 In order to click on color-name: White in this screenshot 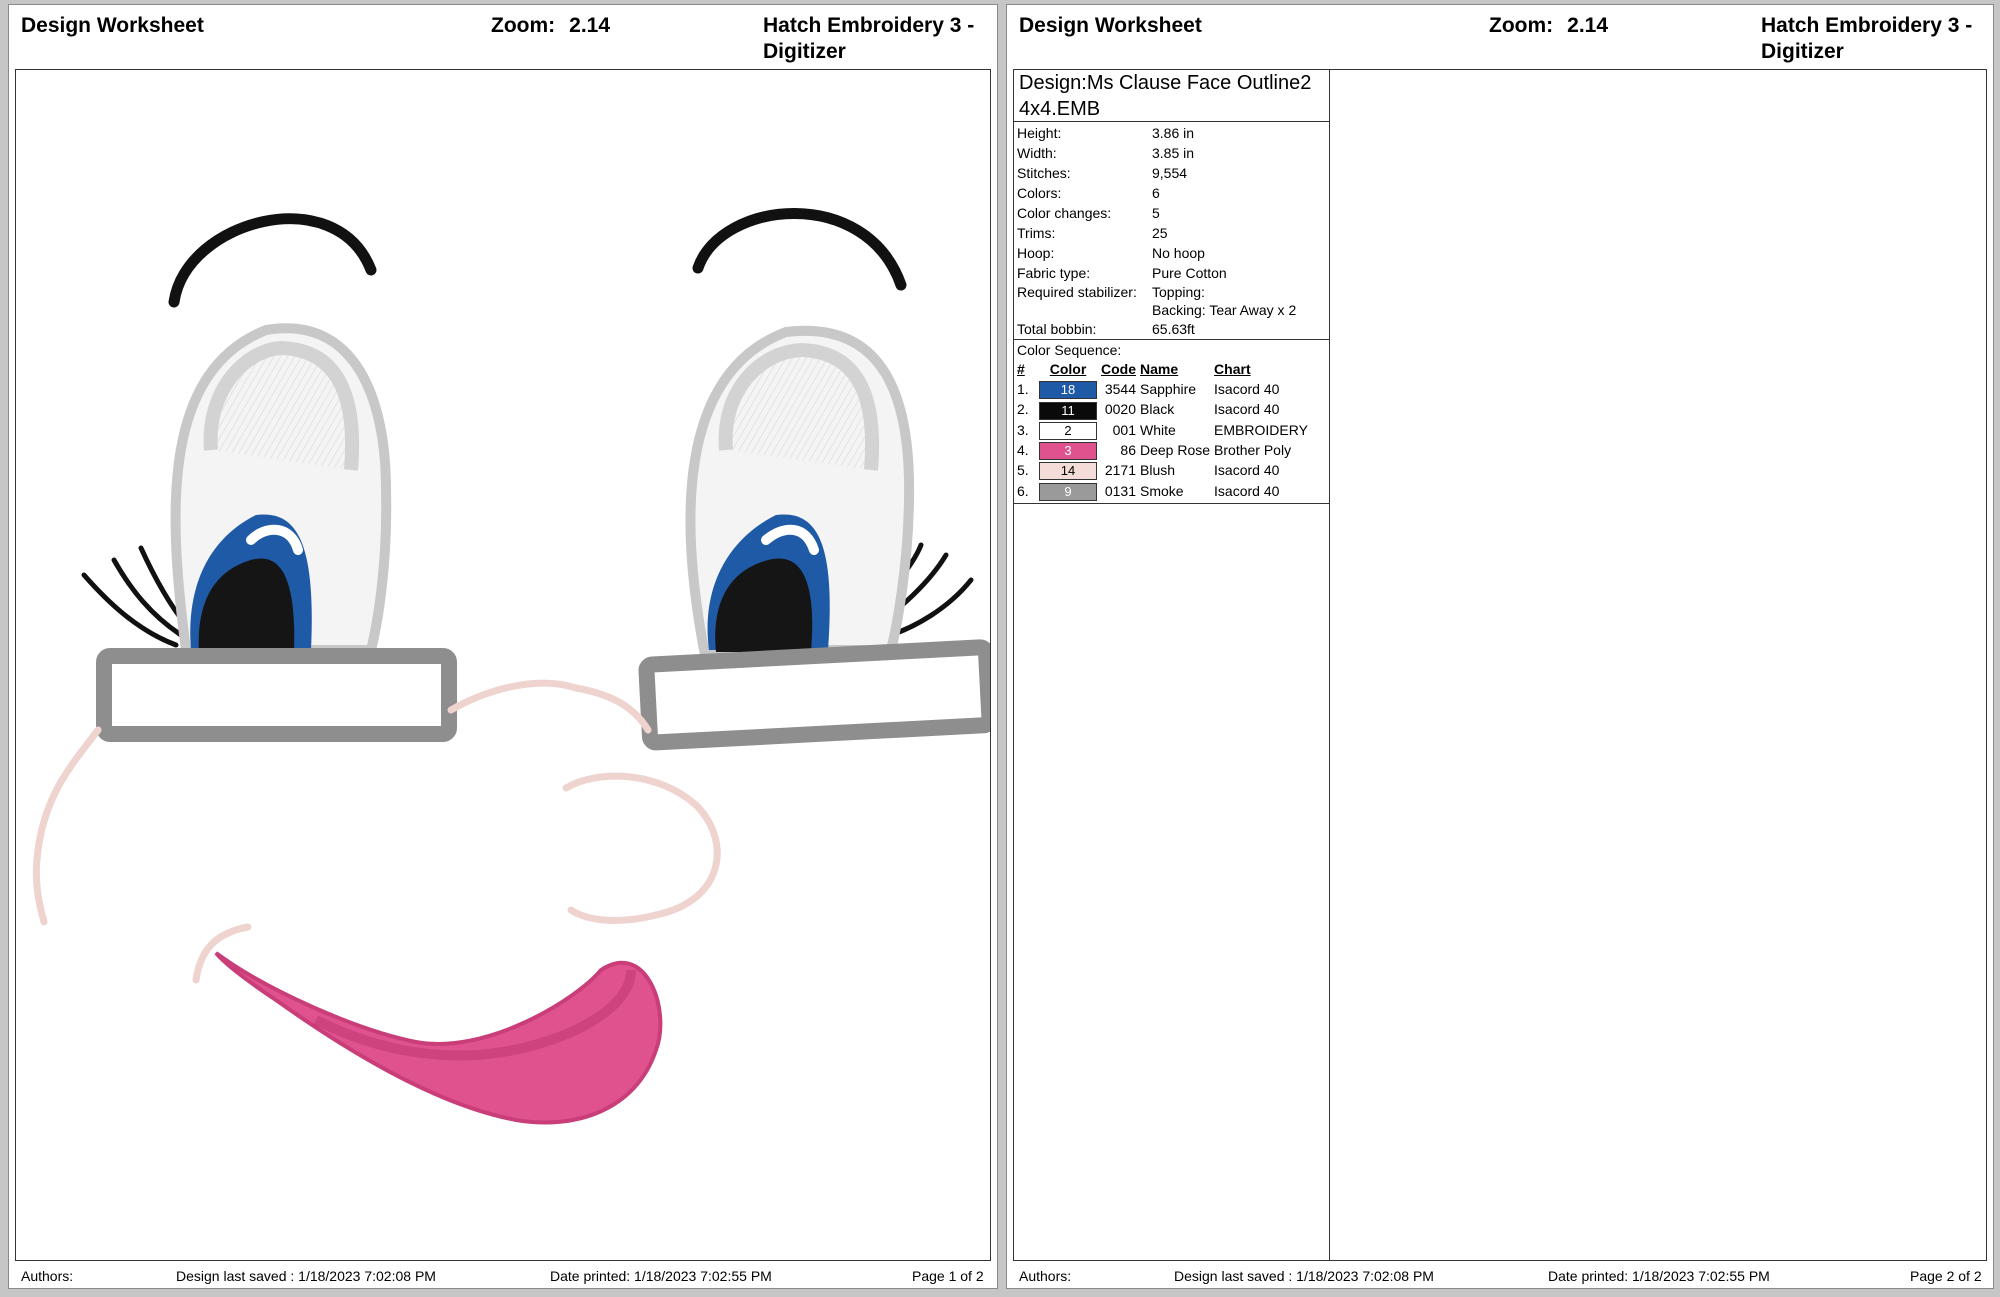, I will do `click(1158, 429)`.